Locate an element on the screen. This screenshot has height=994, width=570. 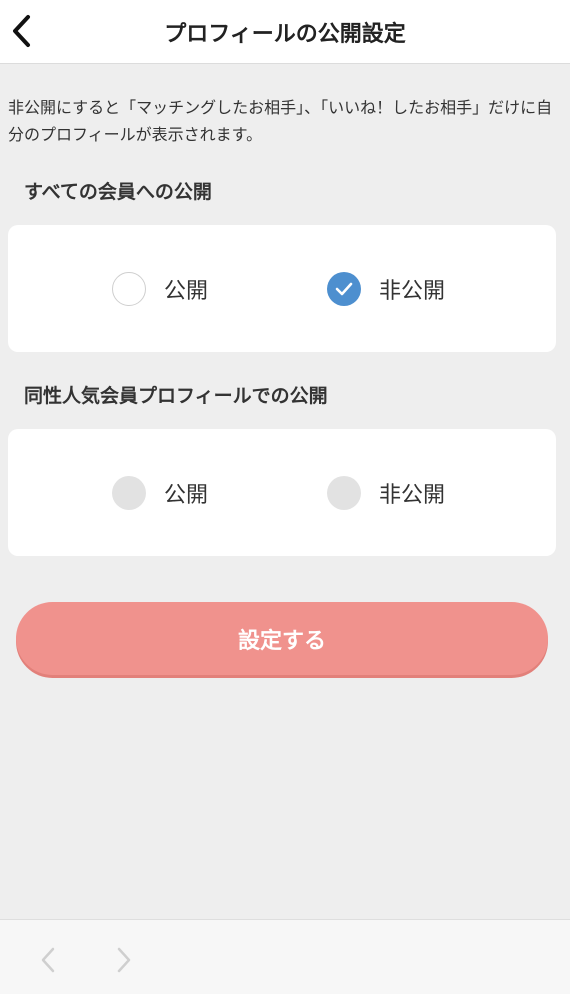
checkmark-icon is located at coordinates (344, 289).